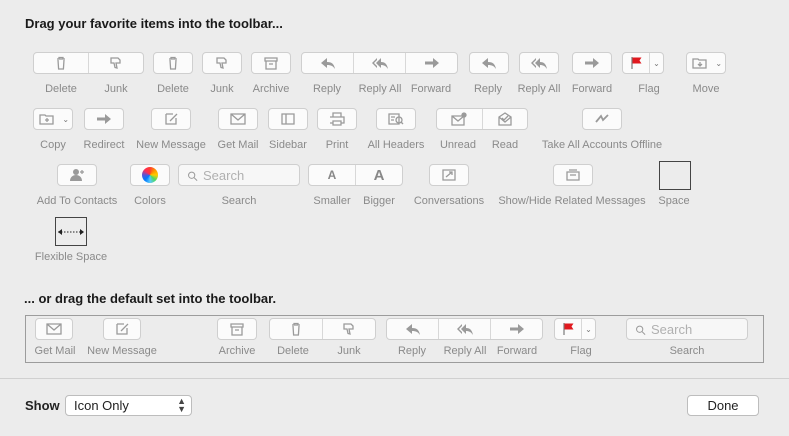  What do you see at coordinates (380, 89) in the screenshot?
I see `reply-all-label: Reply All` at bounding box center [380, 89].